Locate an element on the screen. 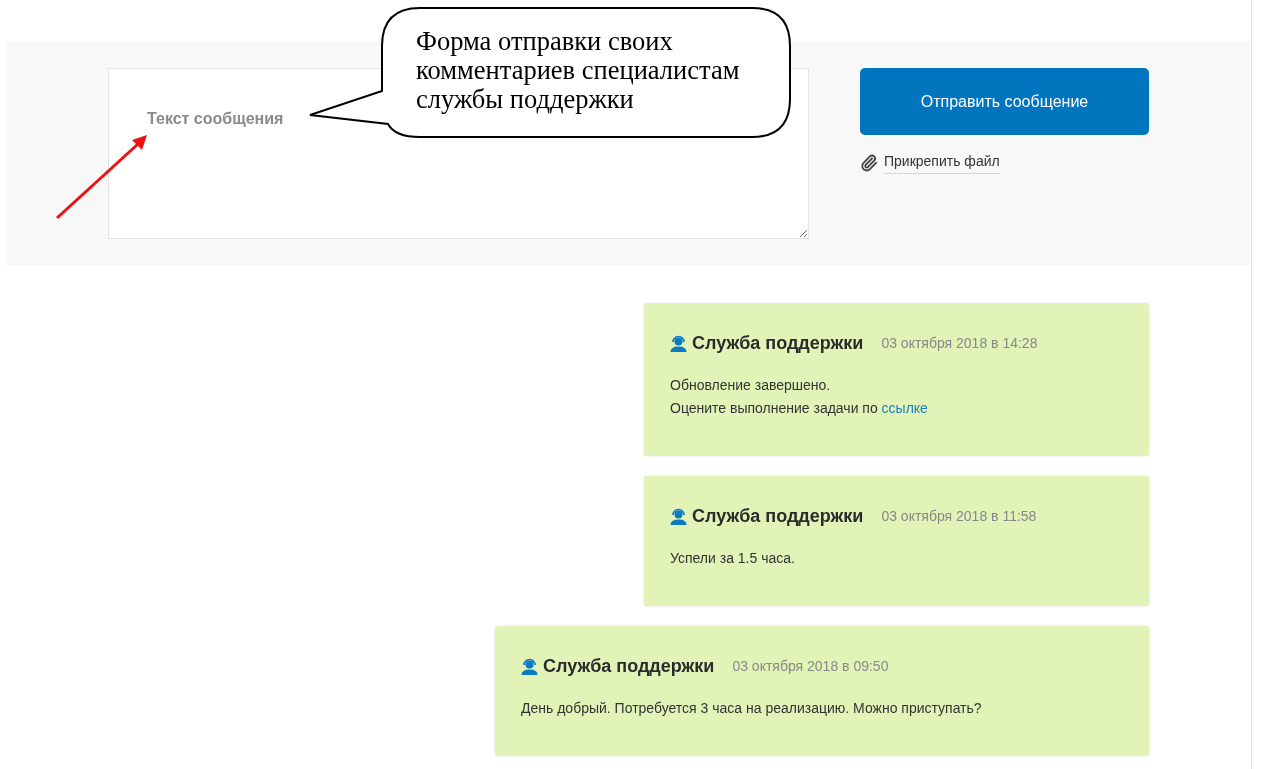 This screenshot has width=1262, height=769. message-text: Успели за 1.5 часа. is located at coordinates (733, 558).